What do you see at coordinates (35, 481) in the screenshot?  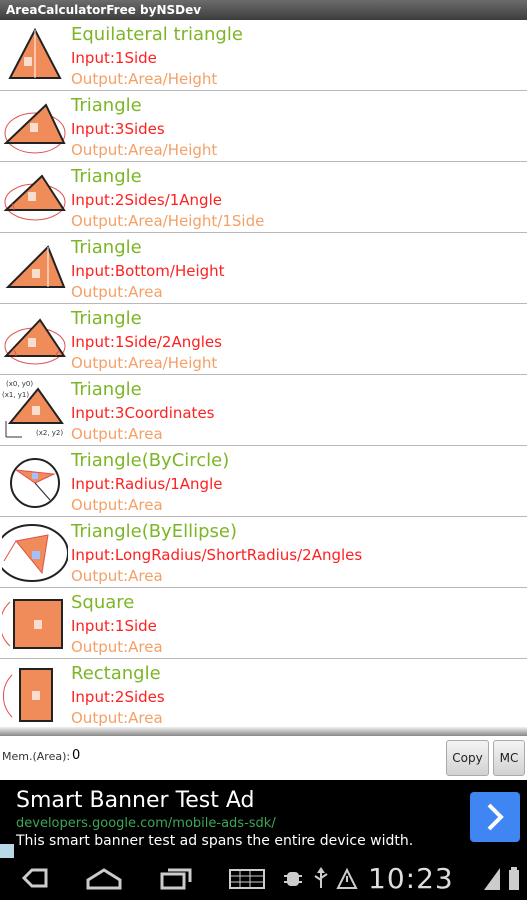 I see `triangle-in-circle-icon` at bounding box center [35, 481].